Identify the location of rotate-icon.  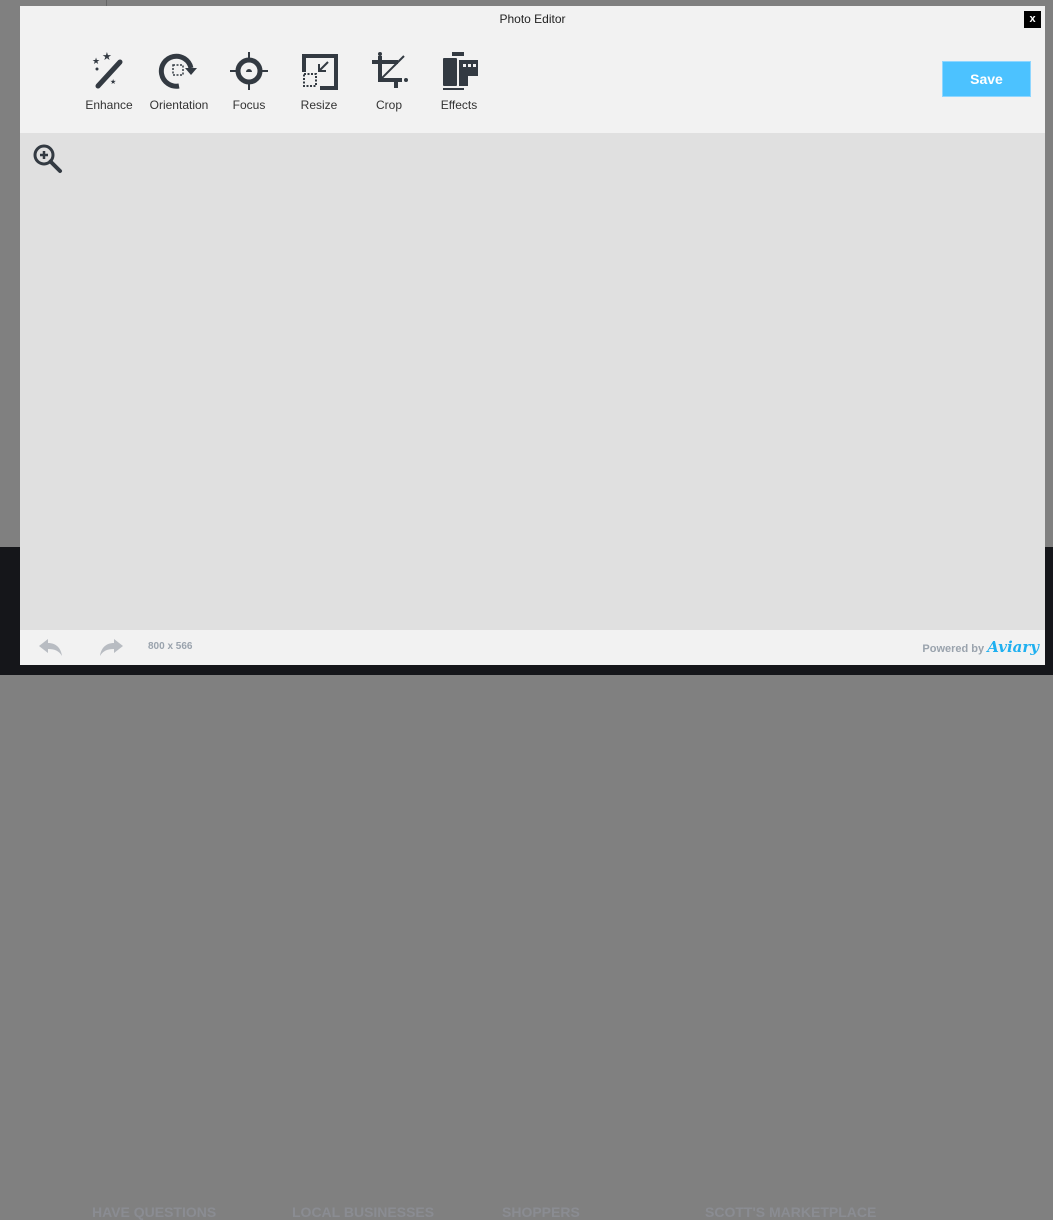
(177, 71).